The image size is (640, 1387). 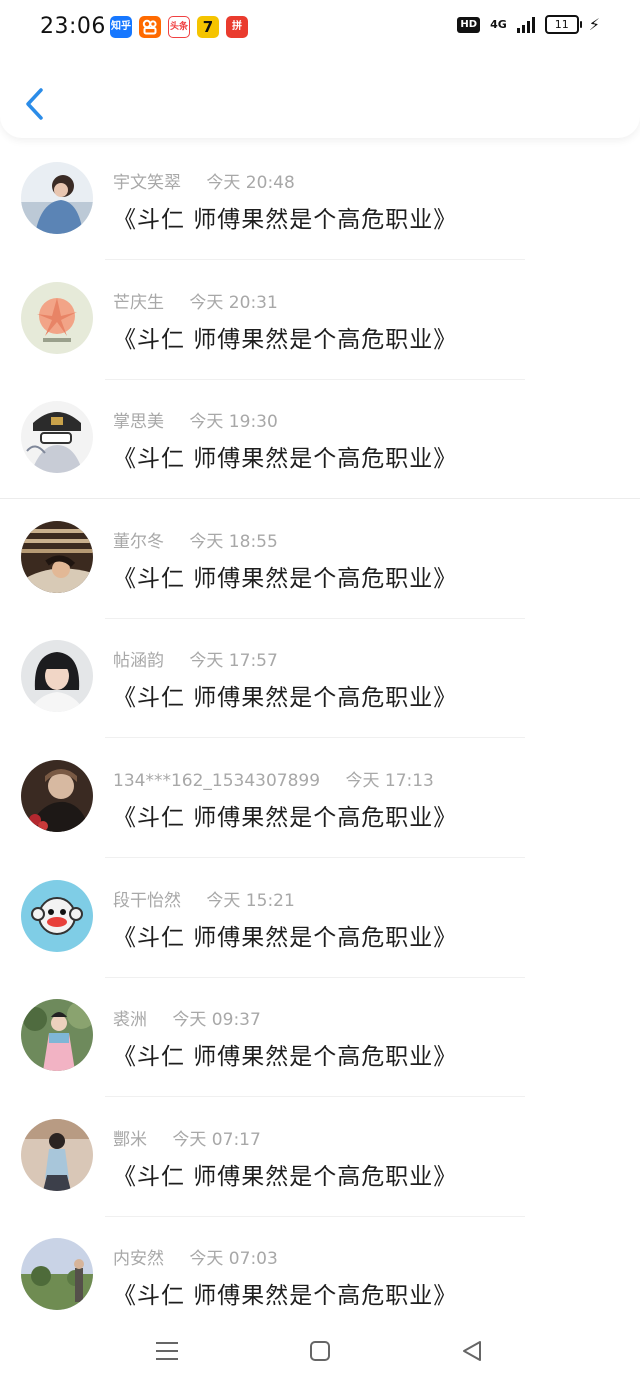 I want to click on username: 董尔冬, so click(x=138, y=542).